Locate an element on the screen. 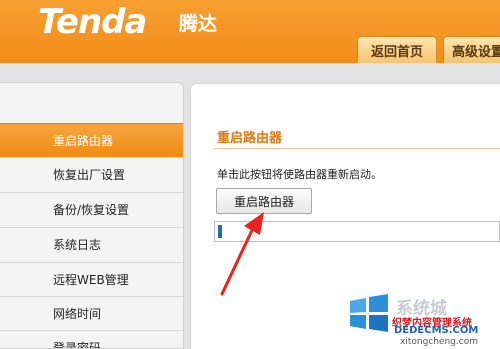  windows-logo-icon is located at coordinates (369, 313).